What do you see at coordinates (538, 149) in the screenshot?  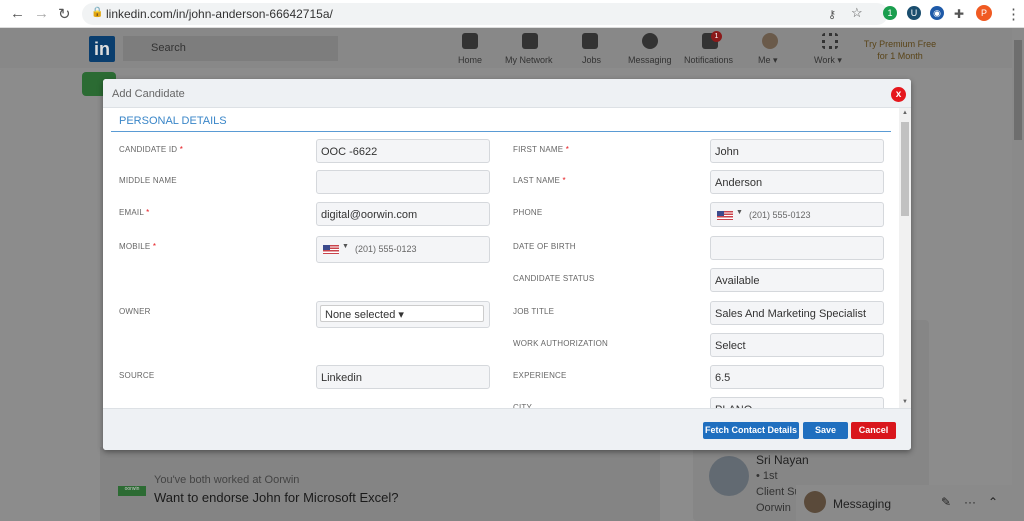 I see `label-text: FIRST NAME` at bounding box center [538, 149].